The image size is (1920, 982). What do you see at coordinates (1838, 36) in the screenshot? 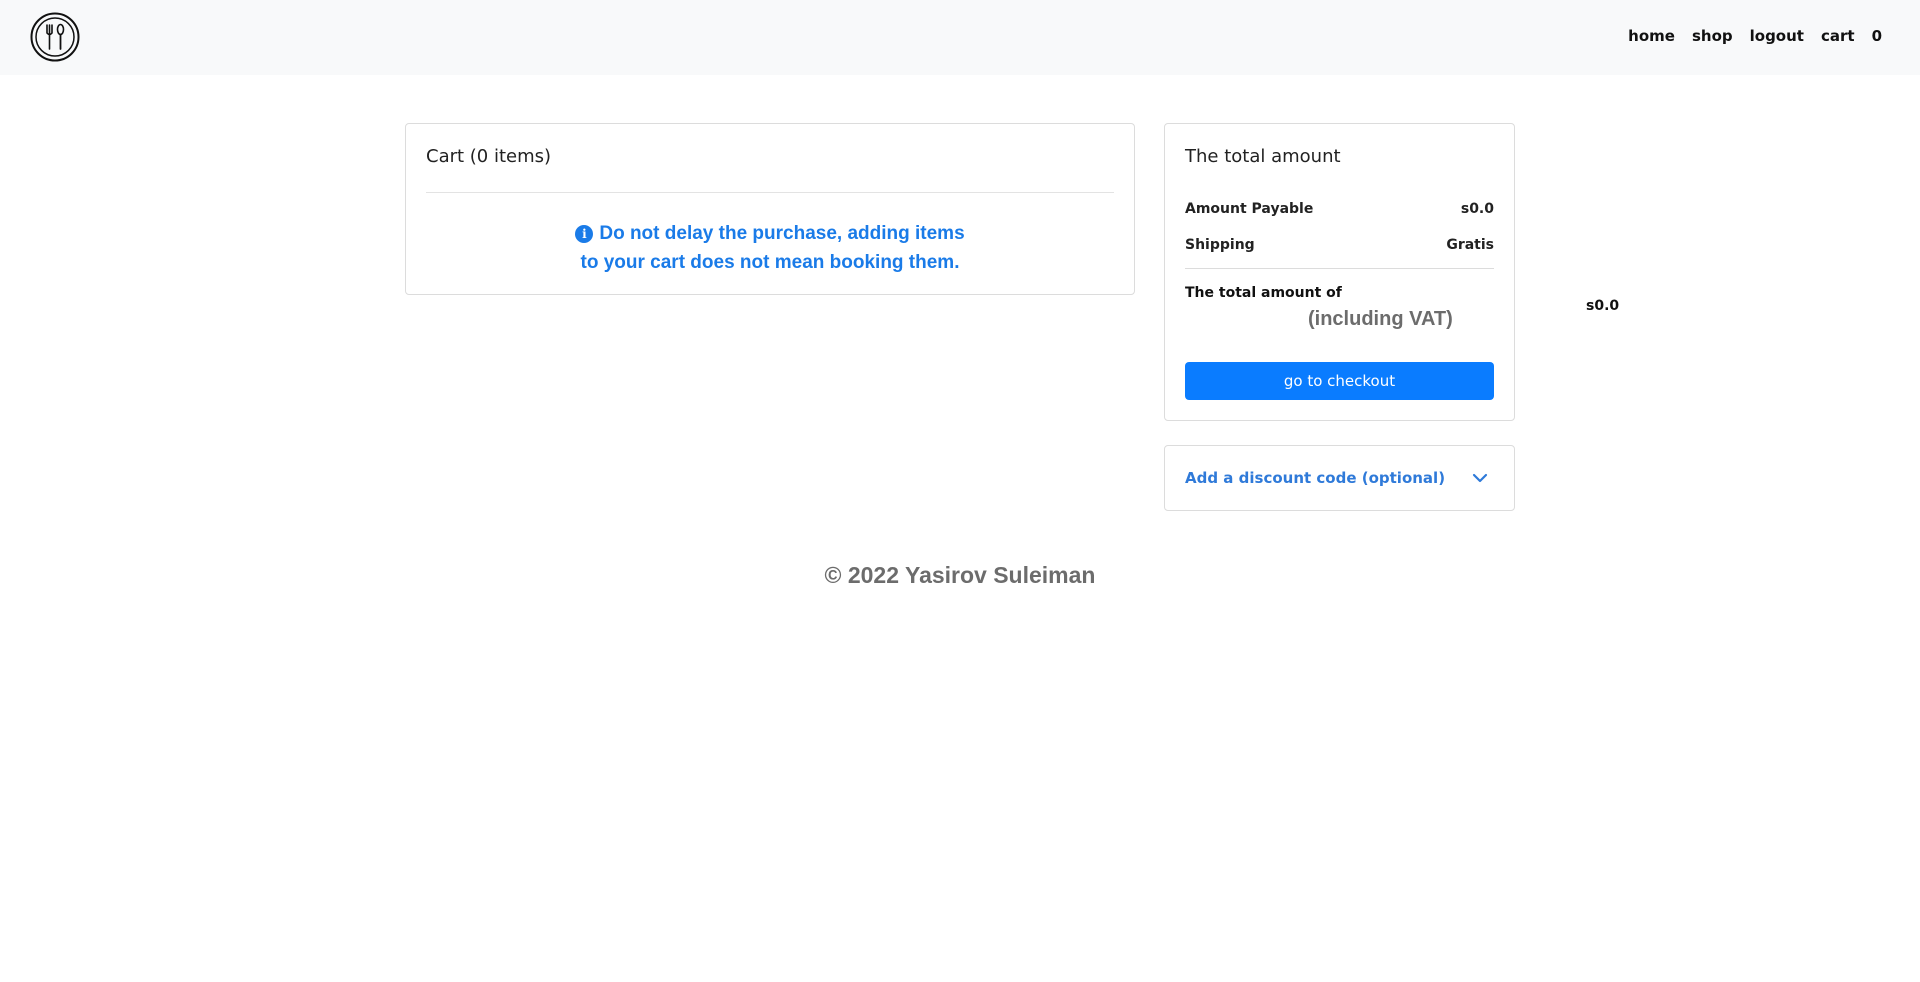
I see `nav-cart-link: cart` at bounding box center [1838, 36].